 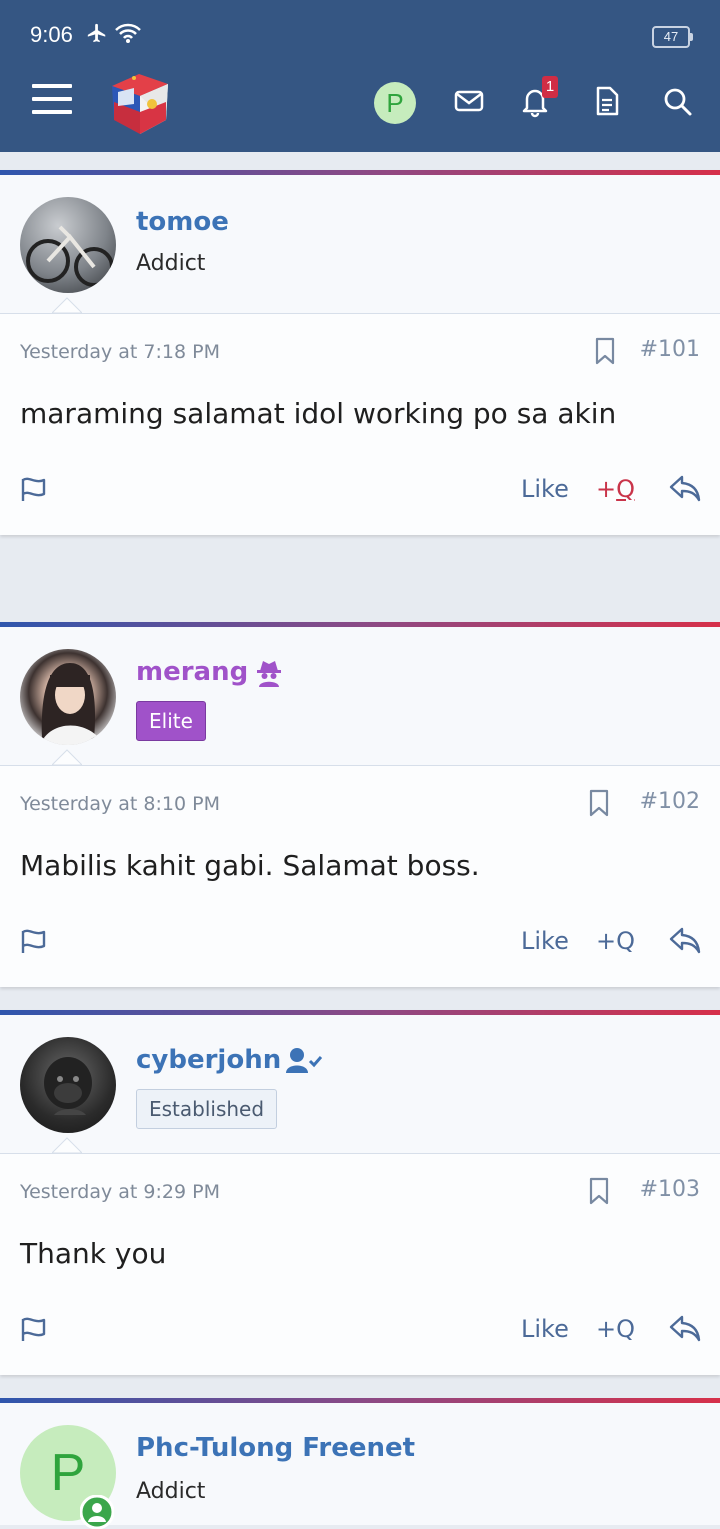 What do you see at coordinates (607, 101) in the screenshot?
I see `document-icon` at bounding box center [607, 101].